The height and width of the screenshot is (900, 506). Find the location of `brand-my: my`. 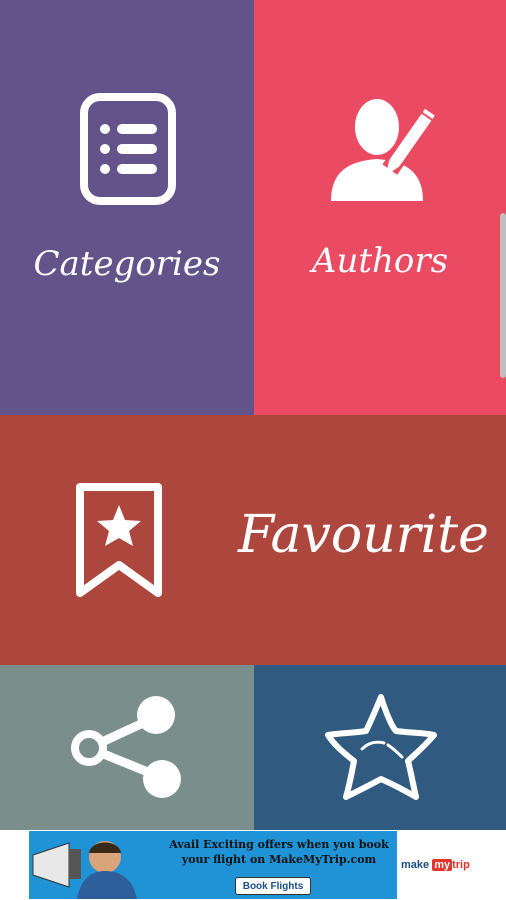

brand-my: my is located at coordinates (442, 865).